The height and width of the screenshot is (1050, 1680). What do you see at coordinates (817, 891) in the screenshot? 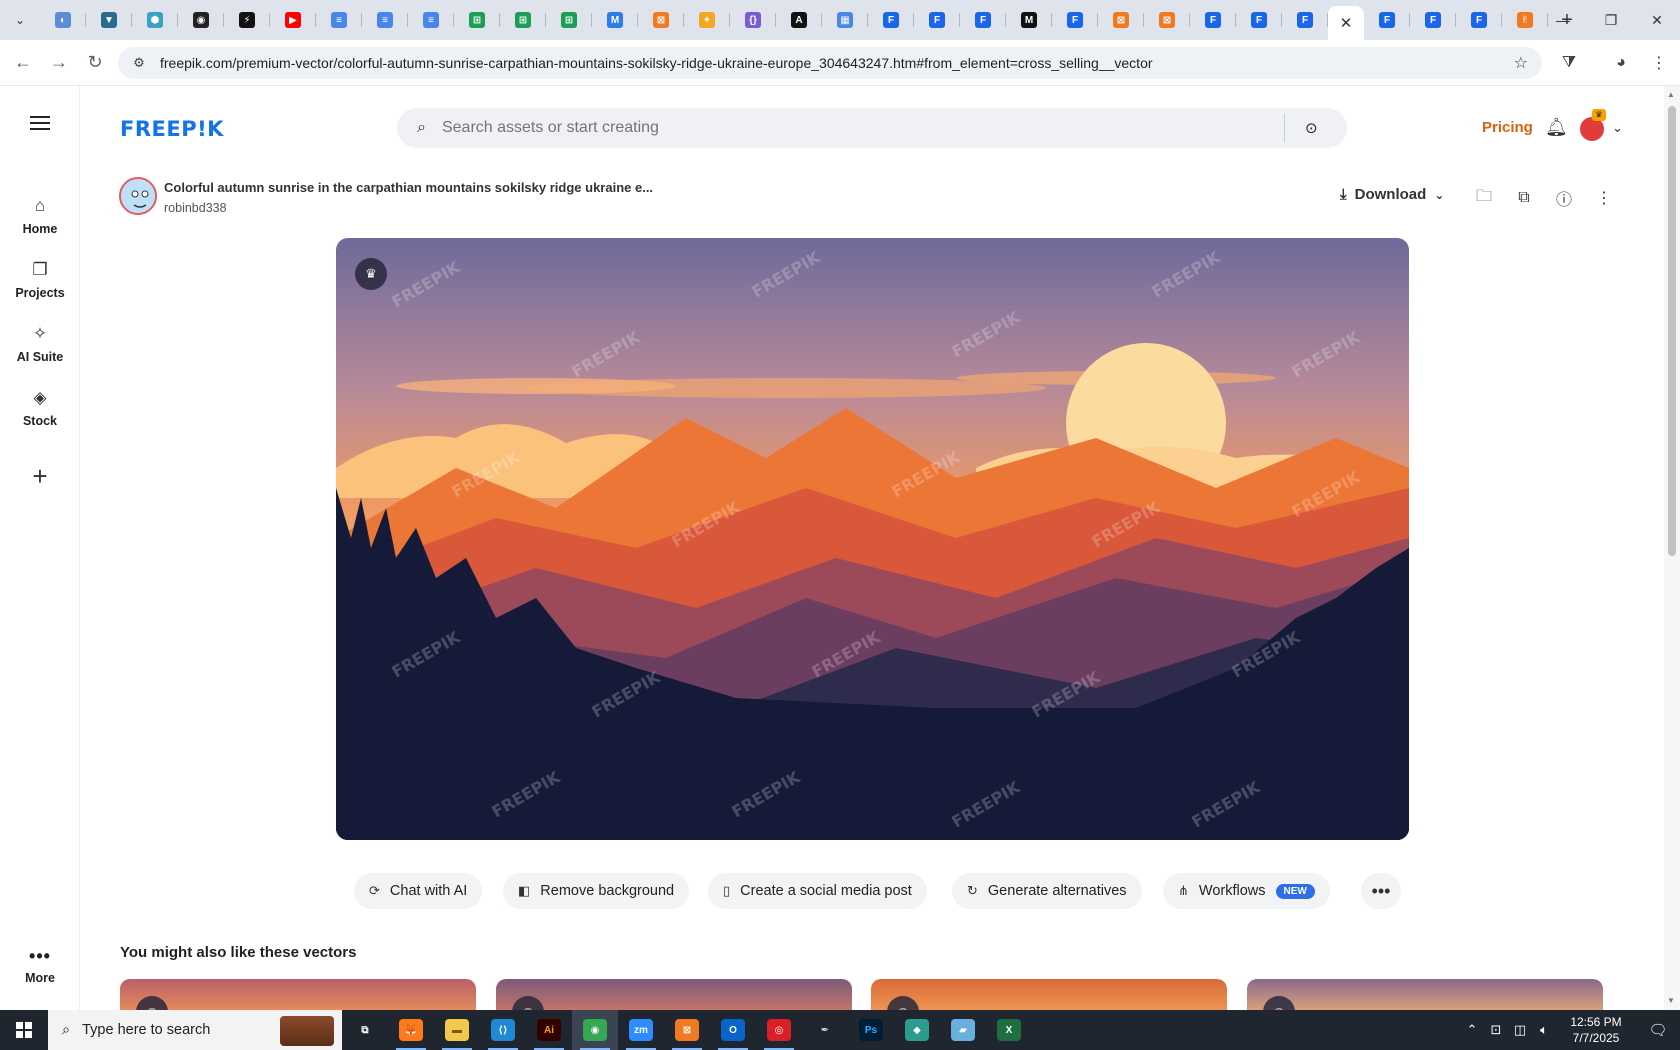
I see `create-a-social-media-post-button: ▯ Create a social media post` at bounding box center [817, 891].